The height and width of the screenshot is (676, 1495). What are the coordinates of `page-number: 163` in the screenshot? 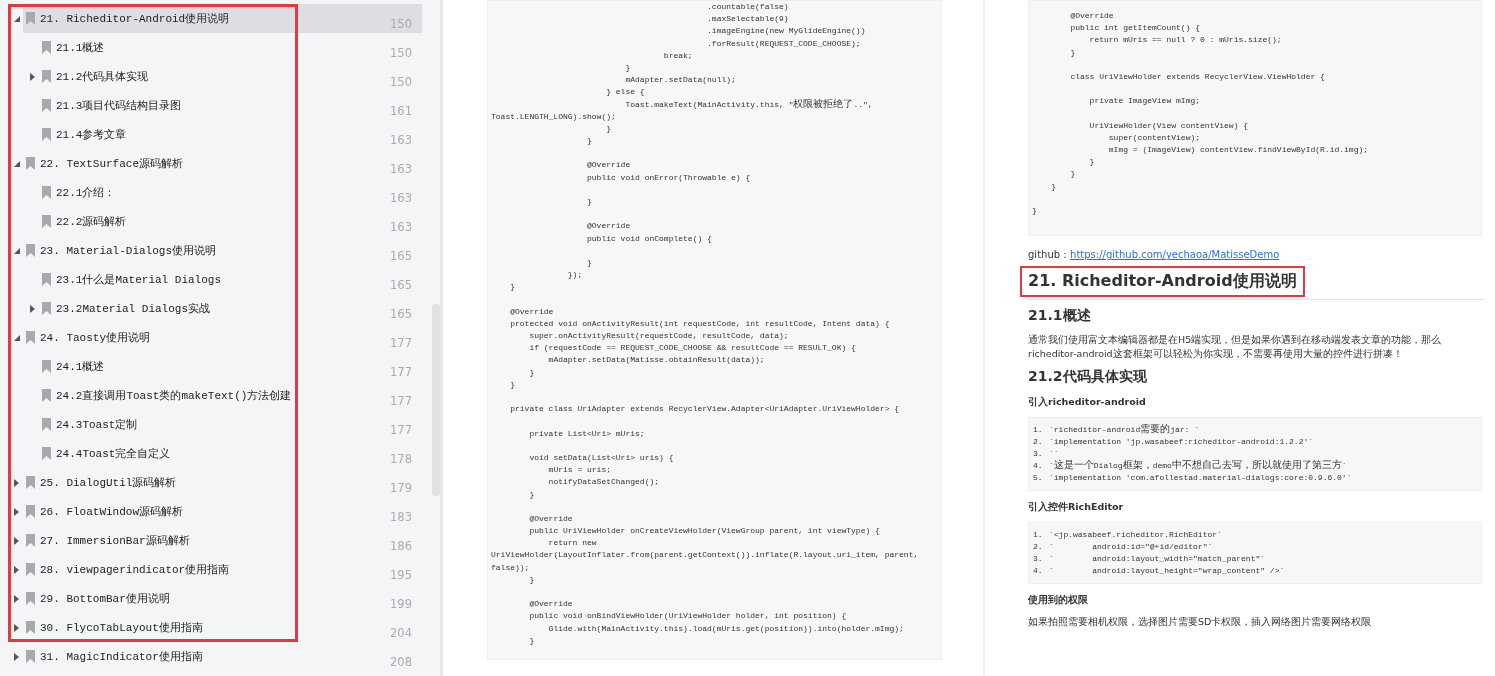 It's located at (401, 139).